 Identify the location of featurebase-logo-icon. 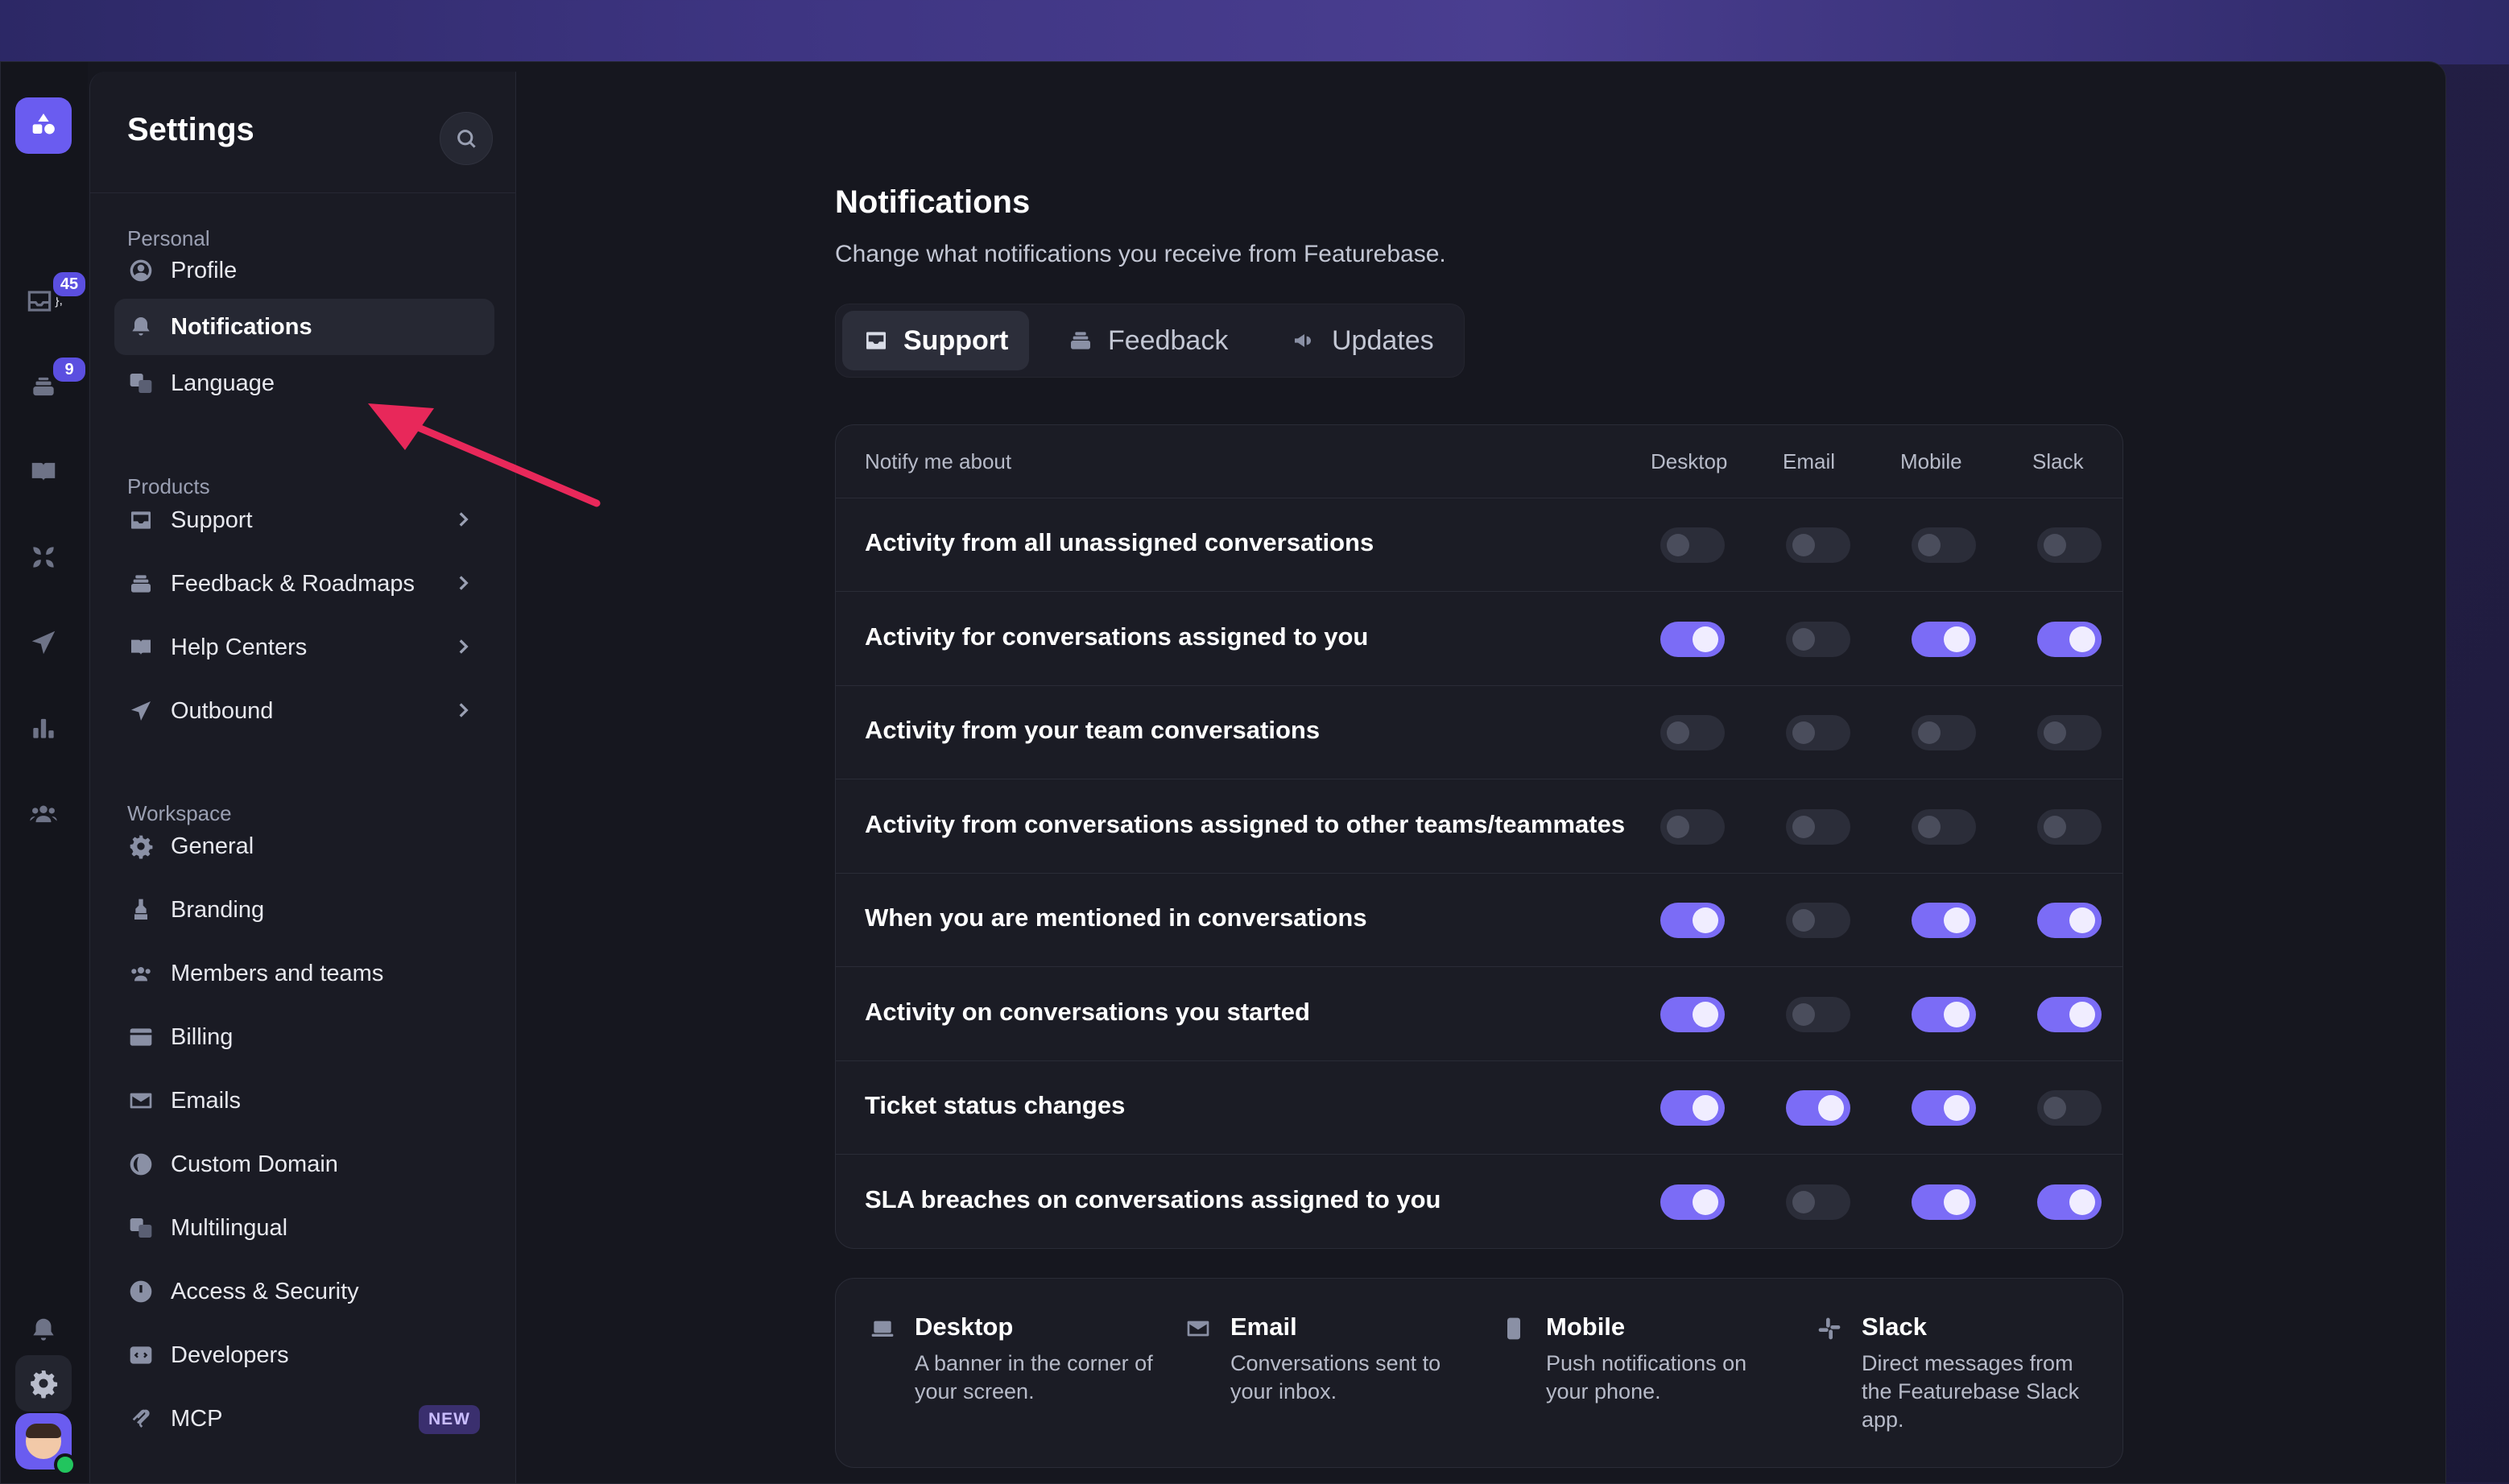
(43, 126).